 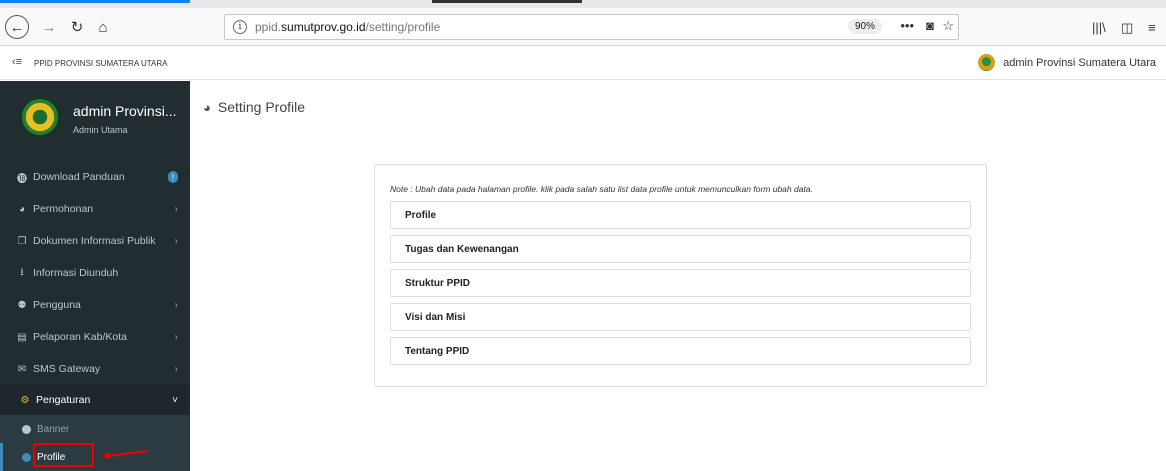 I want to click on highlight-annotation-box, so click(x=63, y=455).